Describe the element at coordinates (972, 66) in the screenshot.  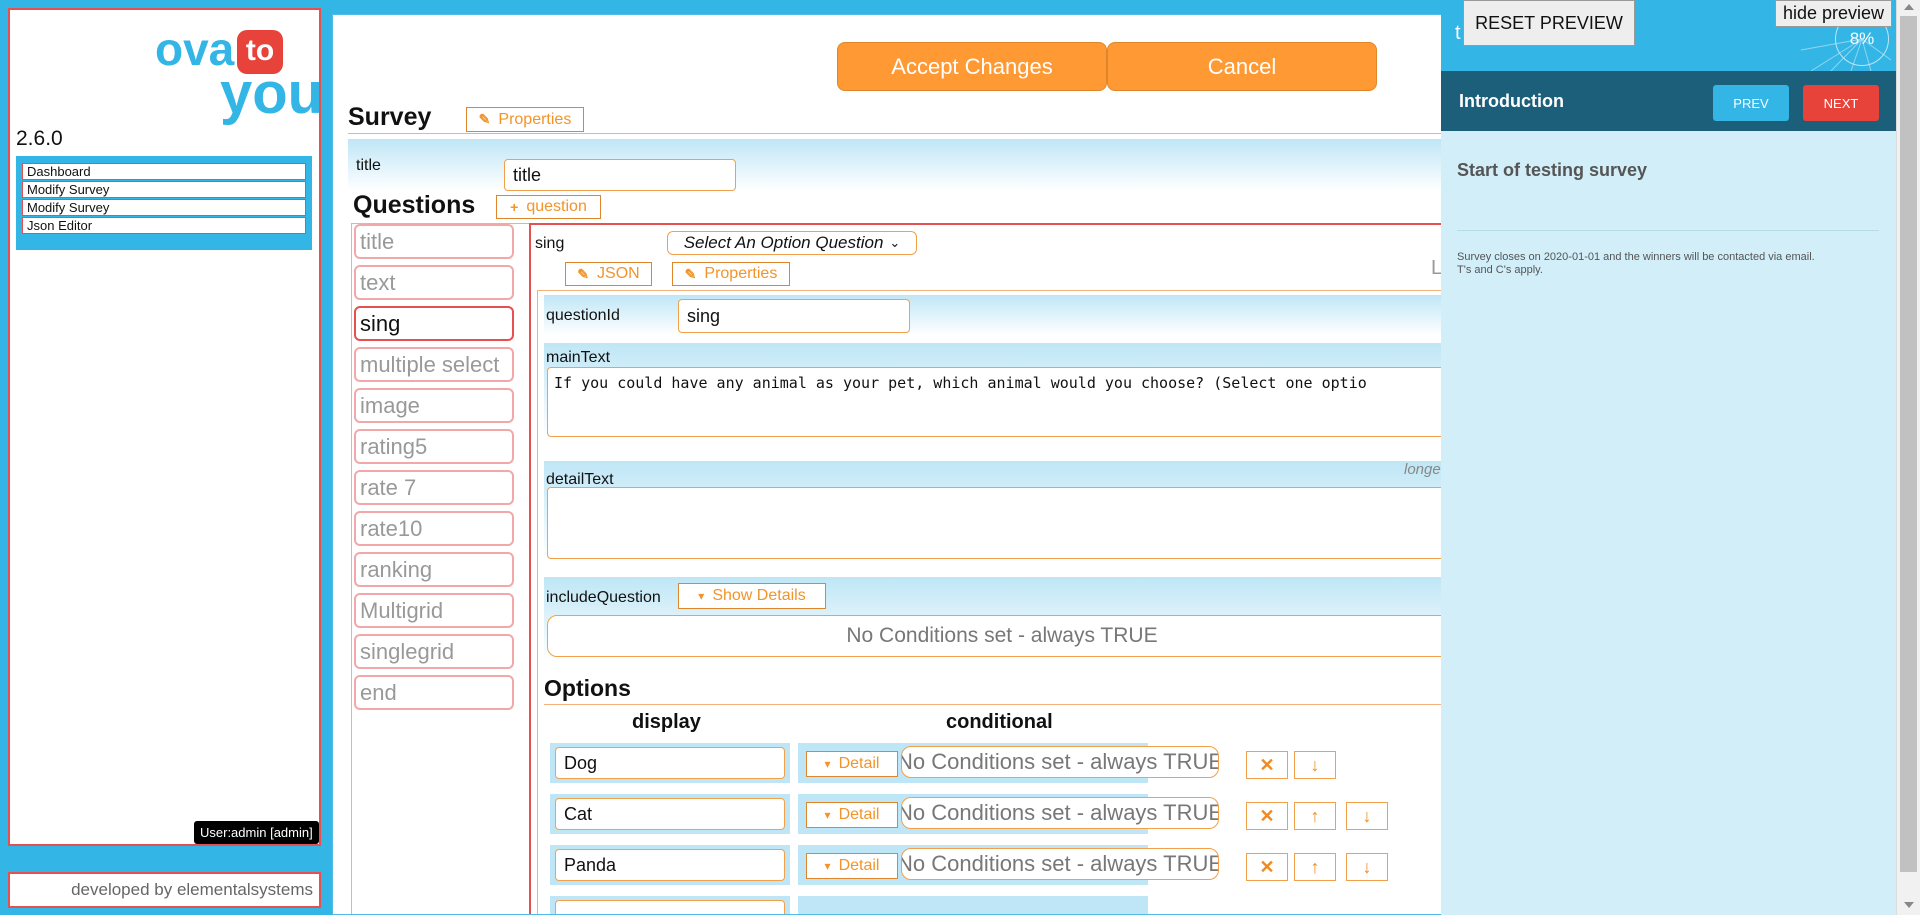
I see `accept-changes-button: Accept Changes` at that location.